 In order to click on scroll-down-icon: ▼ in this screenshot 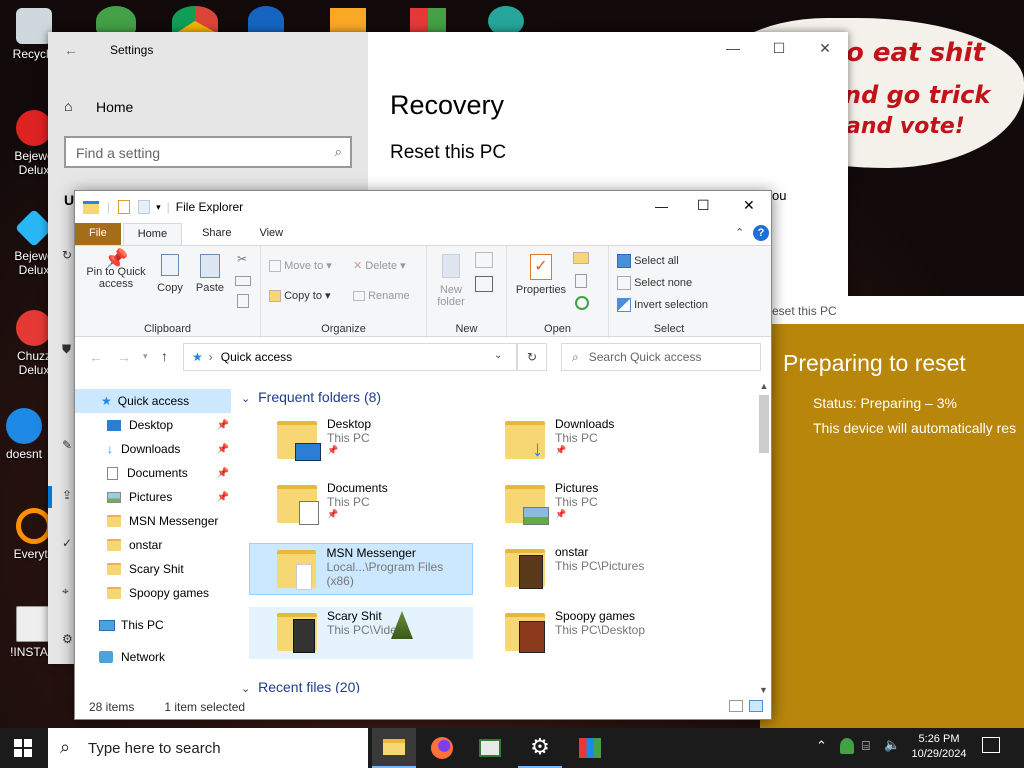, I will do `click(763, 690)`.